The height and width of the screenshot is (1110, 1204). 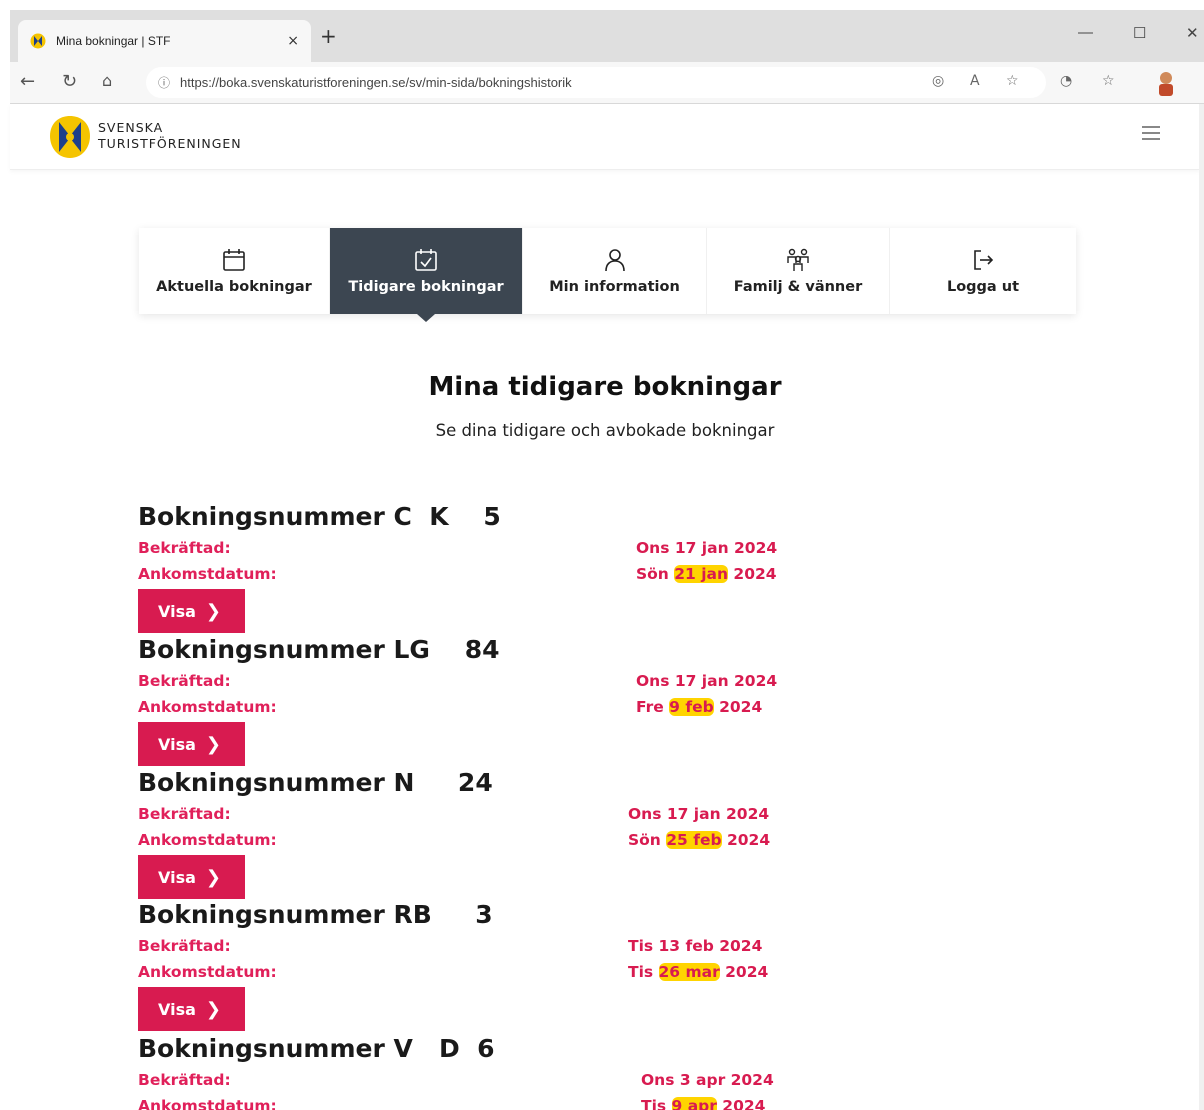 I want to click on calendar-check-icon, so click(x=426, y=260).